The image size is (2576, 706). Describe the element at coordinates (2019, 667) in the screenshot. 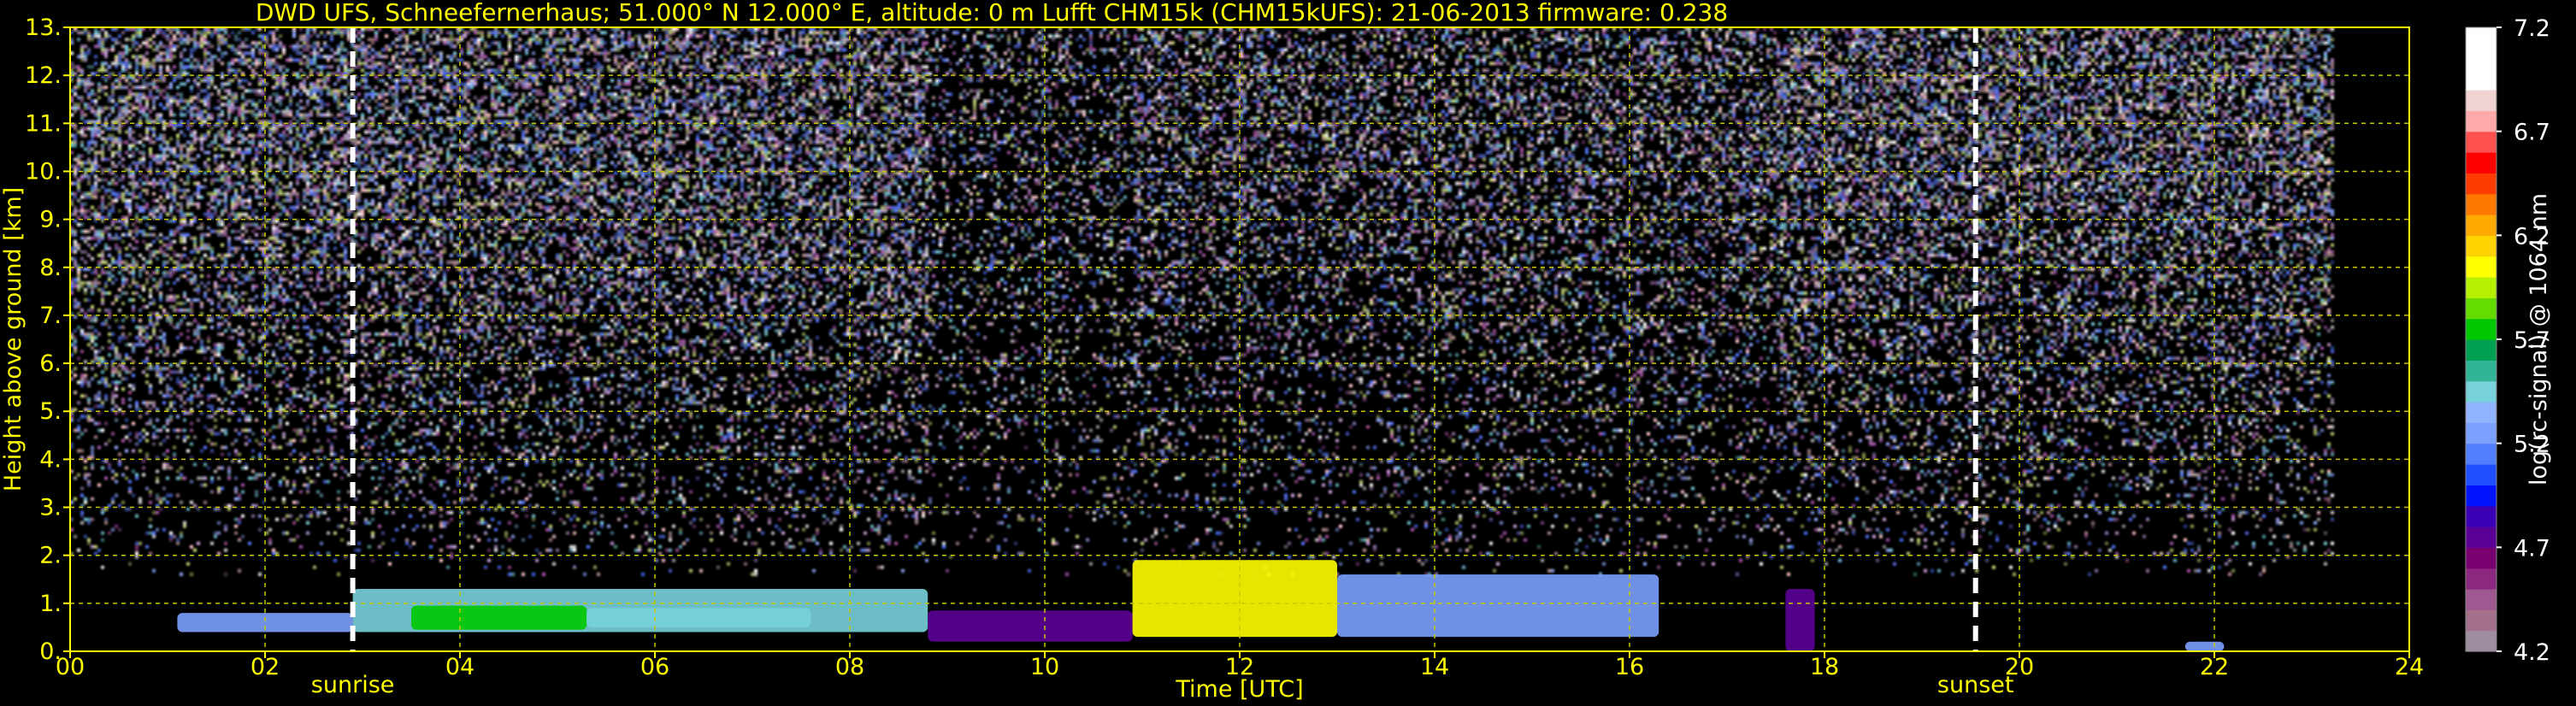

I see `x-tick-label: 20` at that location.